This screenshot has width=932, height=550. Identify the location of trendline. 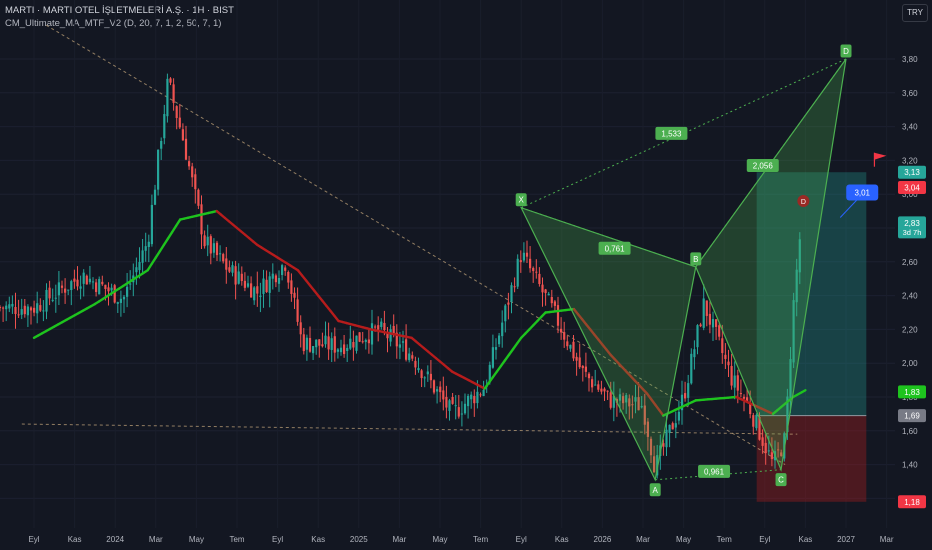
(409, 429).